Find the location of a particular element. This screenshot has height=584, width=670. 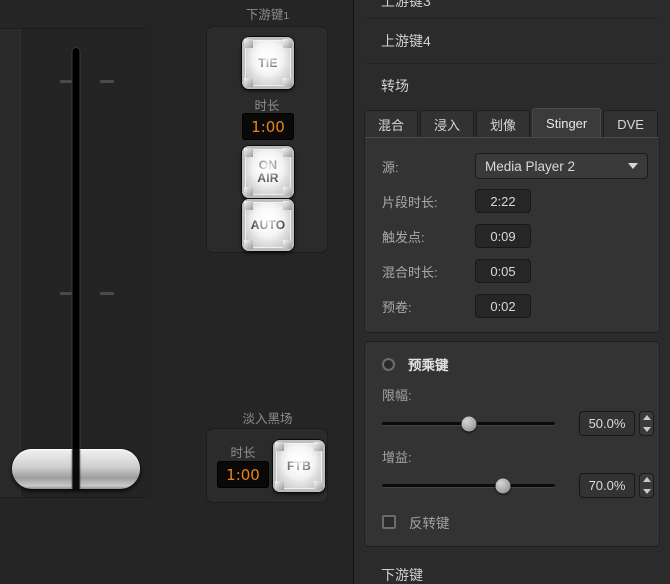

section-header-transition: 转场 is located at coordinates (512, 86).